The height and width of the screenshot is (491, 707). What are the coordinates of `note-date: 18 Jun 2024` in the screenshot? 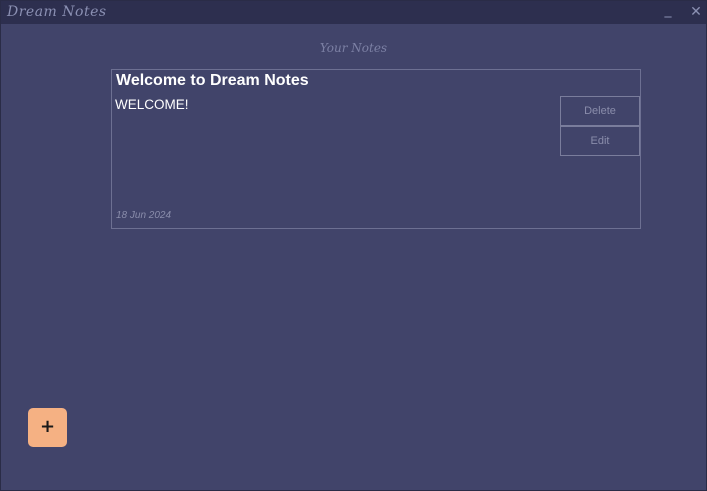 It's located at (144, 215).